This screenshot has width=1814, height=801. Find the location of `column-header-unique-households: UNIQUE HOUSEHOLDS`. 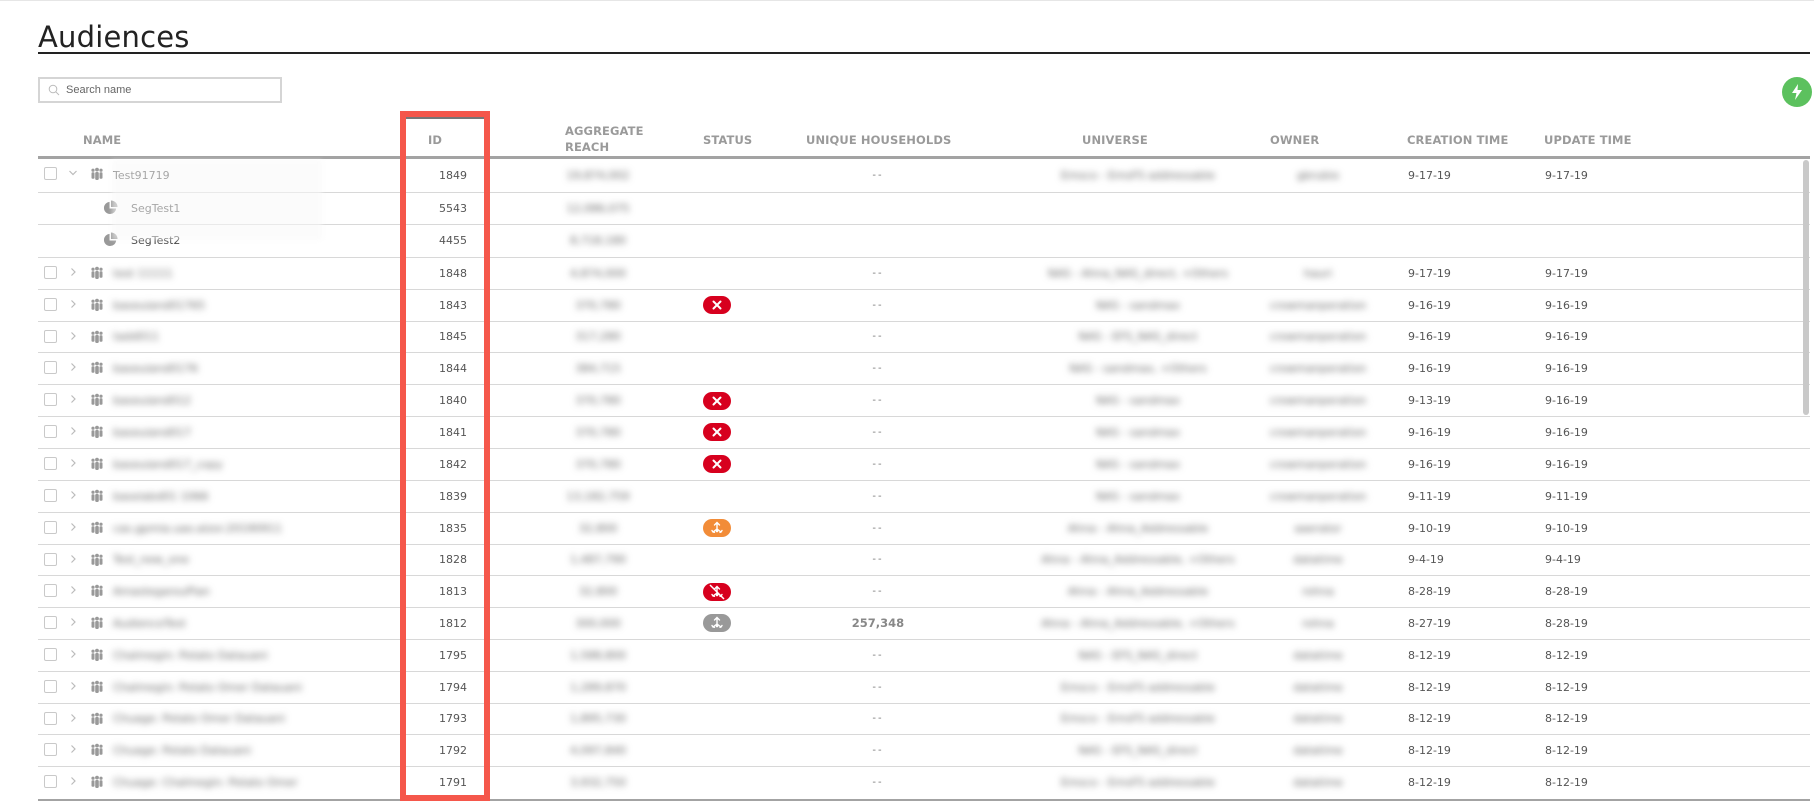

column-header-unique-households: UNIQUE HOUSEHOLDS is located at coordinates (878, 140).